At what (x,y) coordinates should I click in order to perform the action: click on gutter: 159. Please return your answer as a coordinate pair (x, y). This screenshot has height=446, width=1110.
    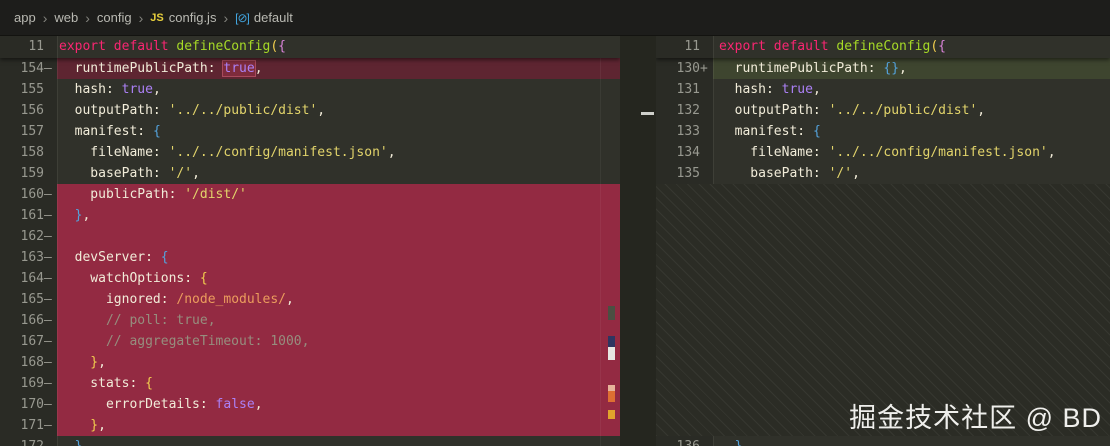
    Looking at the image, I should click on (28, 173).